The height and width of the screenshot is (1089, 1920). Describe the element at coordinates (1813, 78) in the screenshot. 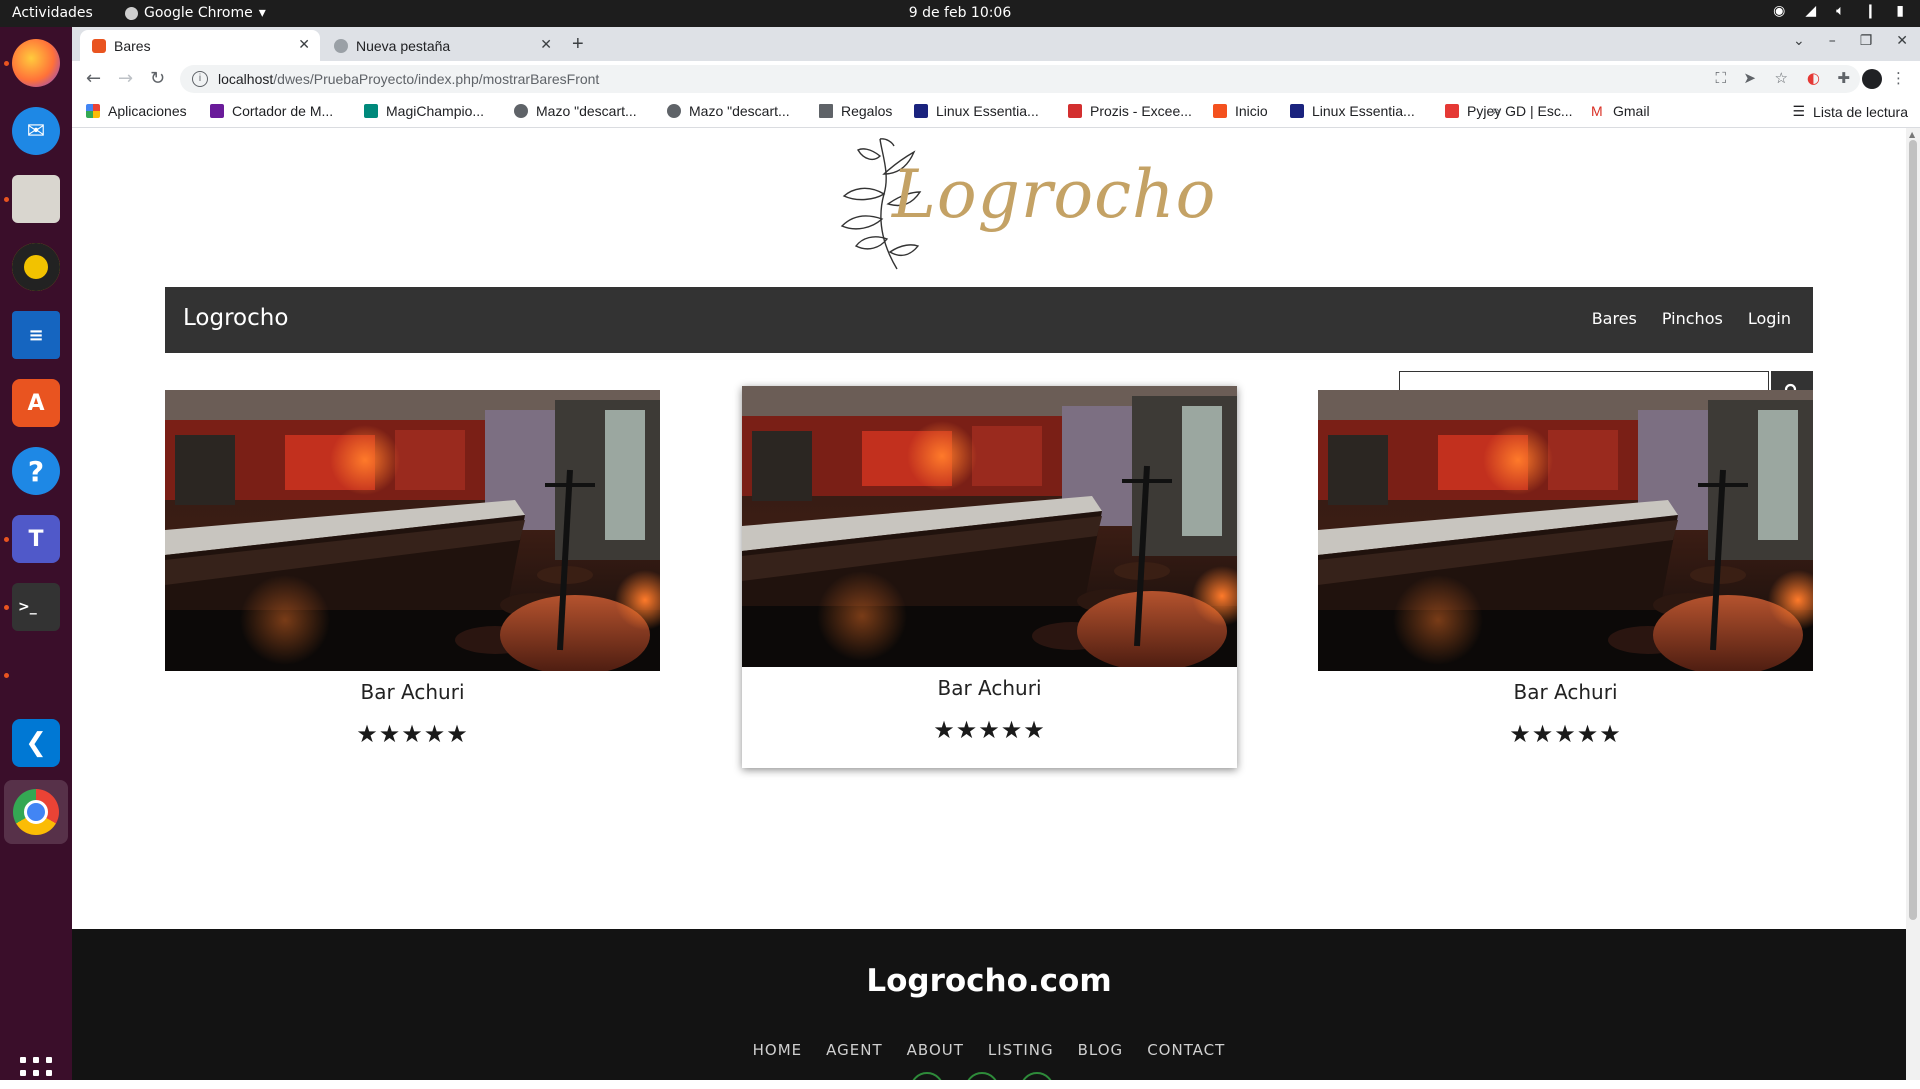

I see `extension-icon: ◐` at that location.